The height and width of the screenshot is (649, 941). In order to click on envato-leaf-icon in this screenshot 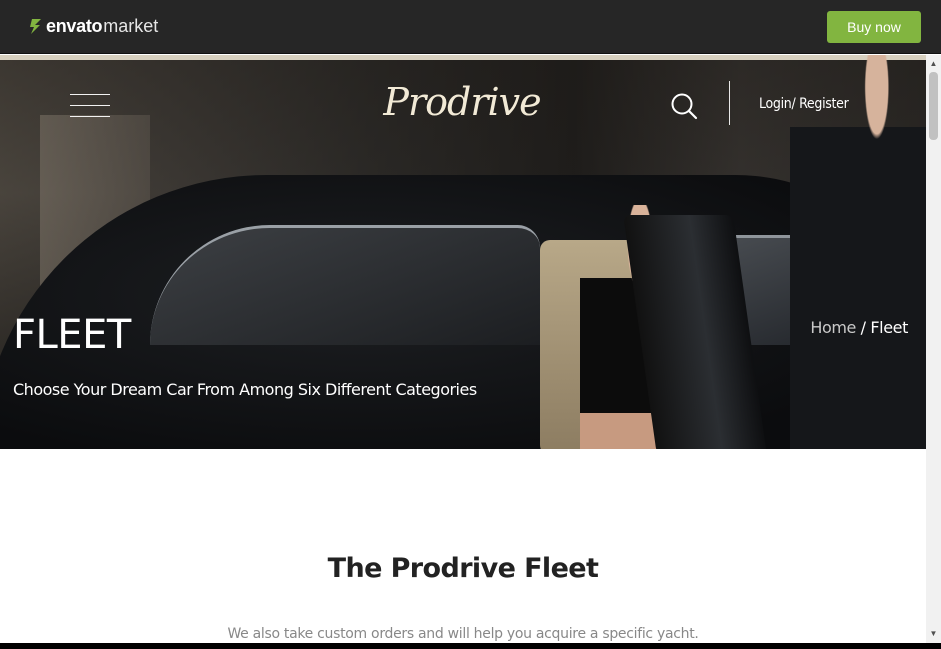, I will do `click(35, 26)`.